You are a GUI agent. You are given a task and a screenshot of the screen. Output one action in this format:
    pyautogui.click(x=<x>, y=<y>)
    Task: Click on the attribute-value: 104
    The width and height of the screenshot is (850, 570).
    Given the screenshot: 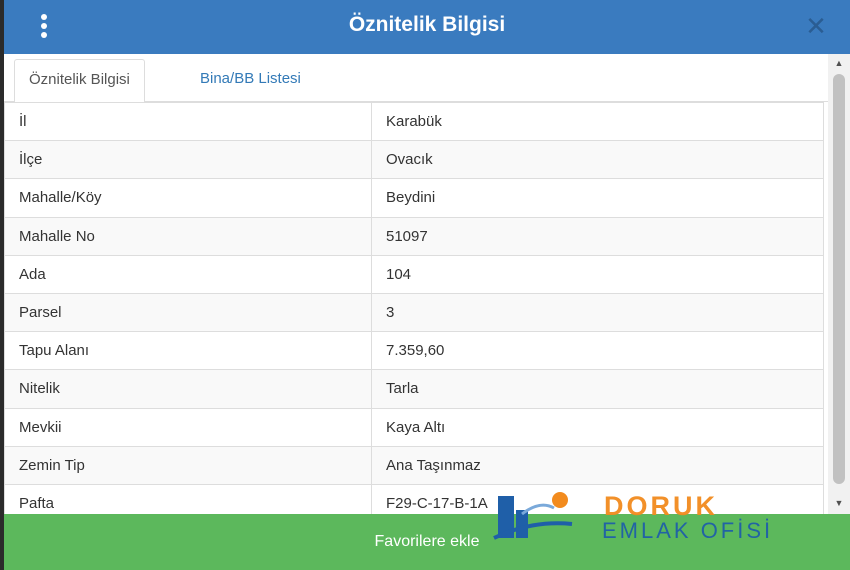 What is the action you would take?
    pyautogui.click(x=597, y=274)
    